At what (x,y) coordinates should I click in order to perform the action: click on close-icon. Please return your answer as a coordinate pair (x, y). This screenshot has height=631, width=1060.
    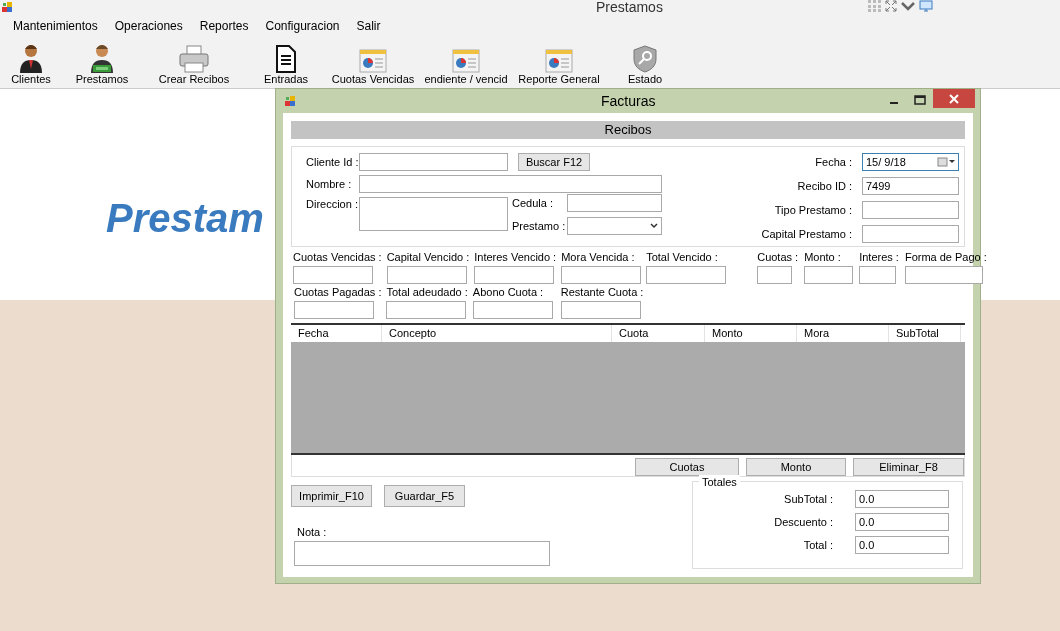
    Looking at the image, I should click on (954, 98).